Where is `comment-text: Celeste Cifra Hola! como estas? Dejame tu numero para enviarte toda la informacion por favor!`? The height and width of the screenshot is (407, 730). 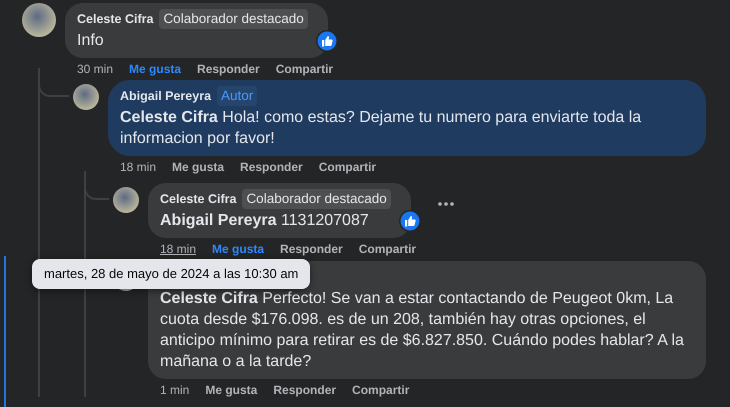
comment-text: Celeste Cifra Hola! como estas? Dejame tu numero para enviarte toda la informacion por favor! is located at coordinates (381, 128).